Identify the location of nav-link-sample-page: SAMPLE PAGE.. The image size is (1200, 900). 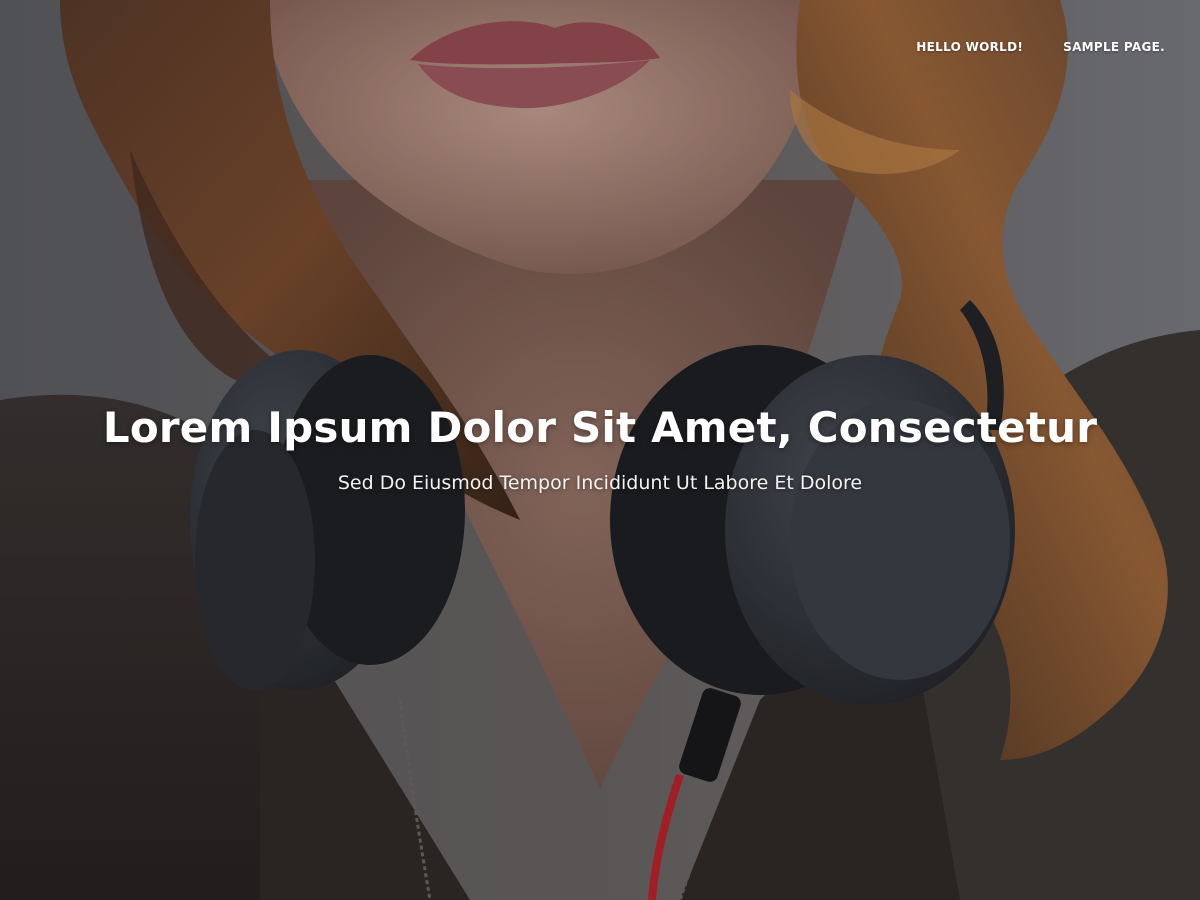
(1114, 47).